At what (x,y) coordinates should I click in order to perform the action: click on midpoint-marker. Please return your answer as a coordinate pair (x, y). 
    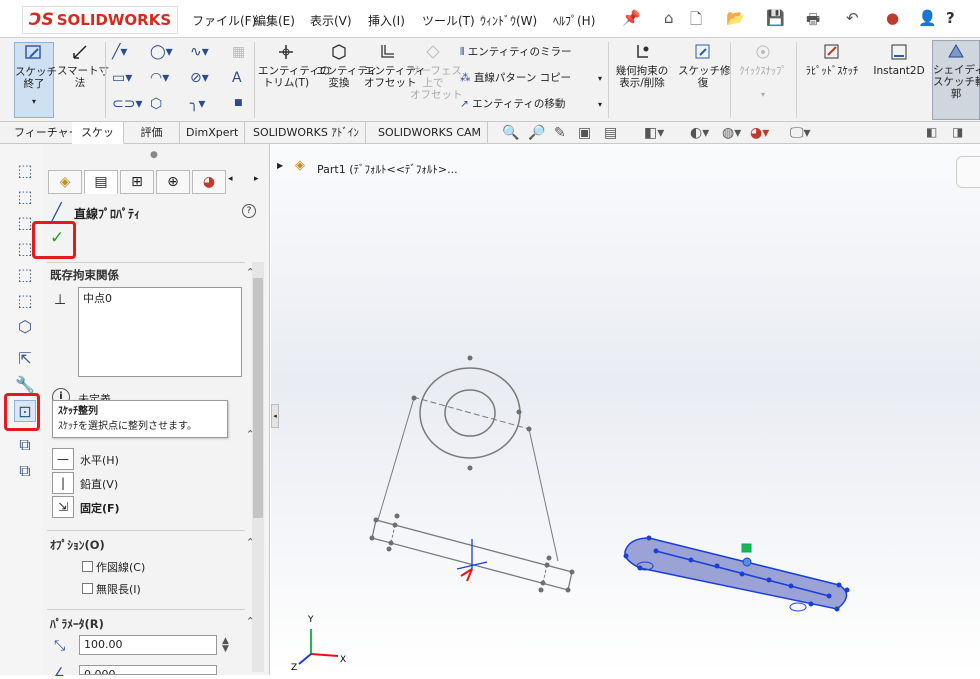
    Looking at the image, I should click on (747, 562).